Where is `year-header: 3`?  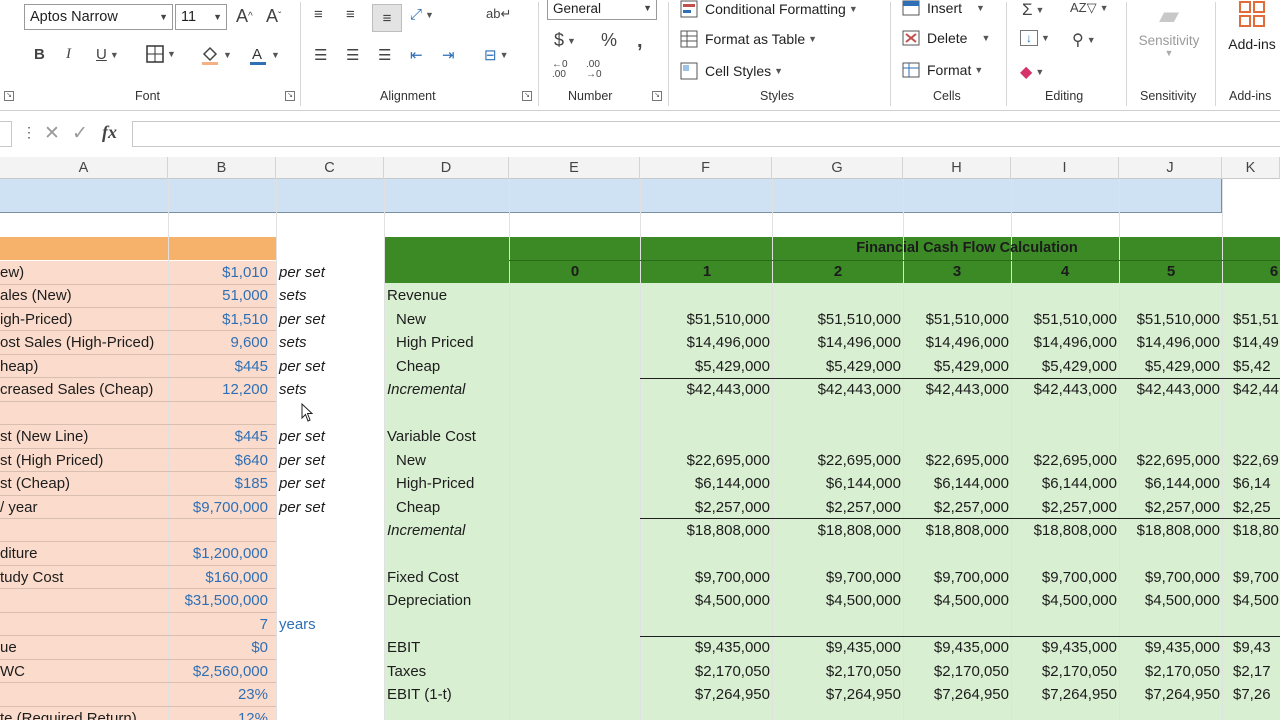 year-header: 3 is located at coordinates (957, 271).